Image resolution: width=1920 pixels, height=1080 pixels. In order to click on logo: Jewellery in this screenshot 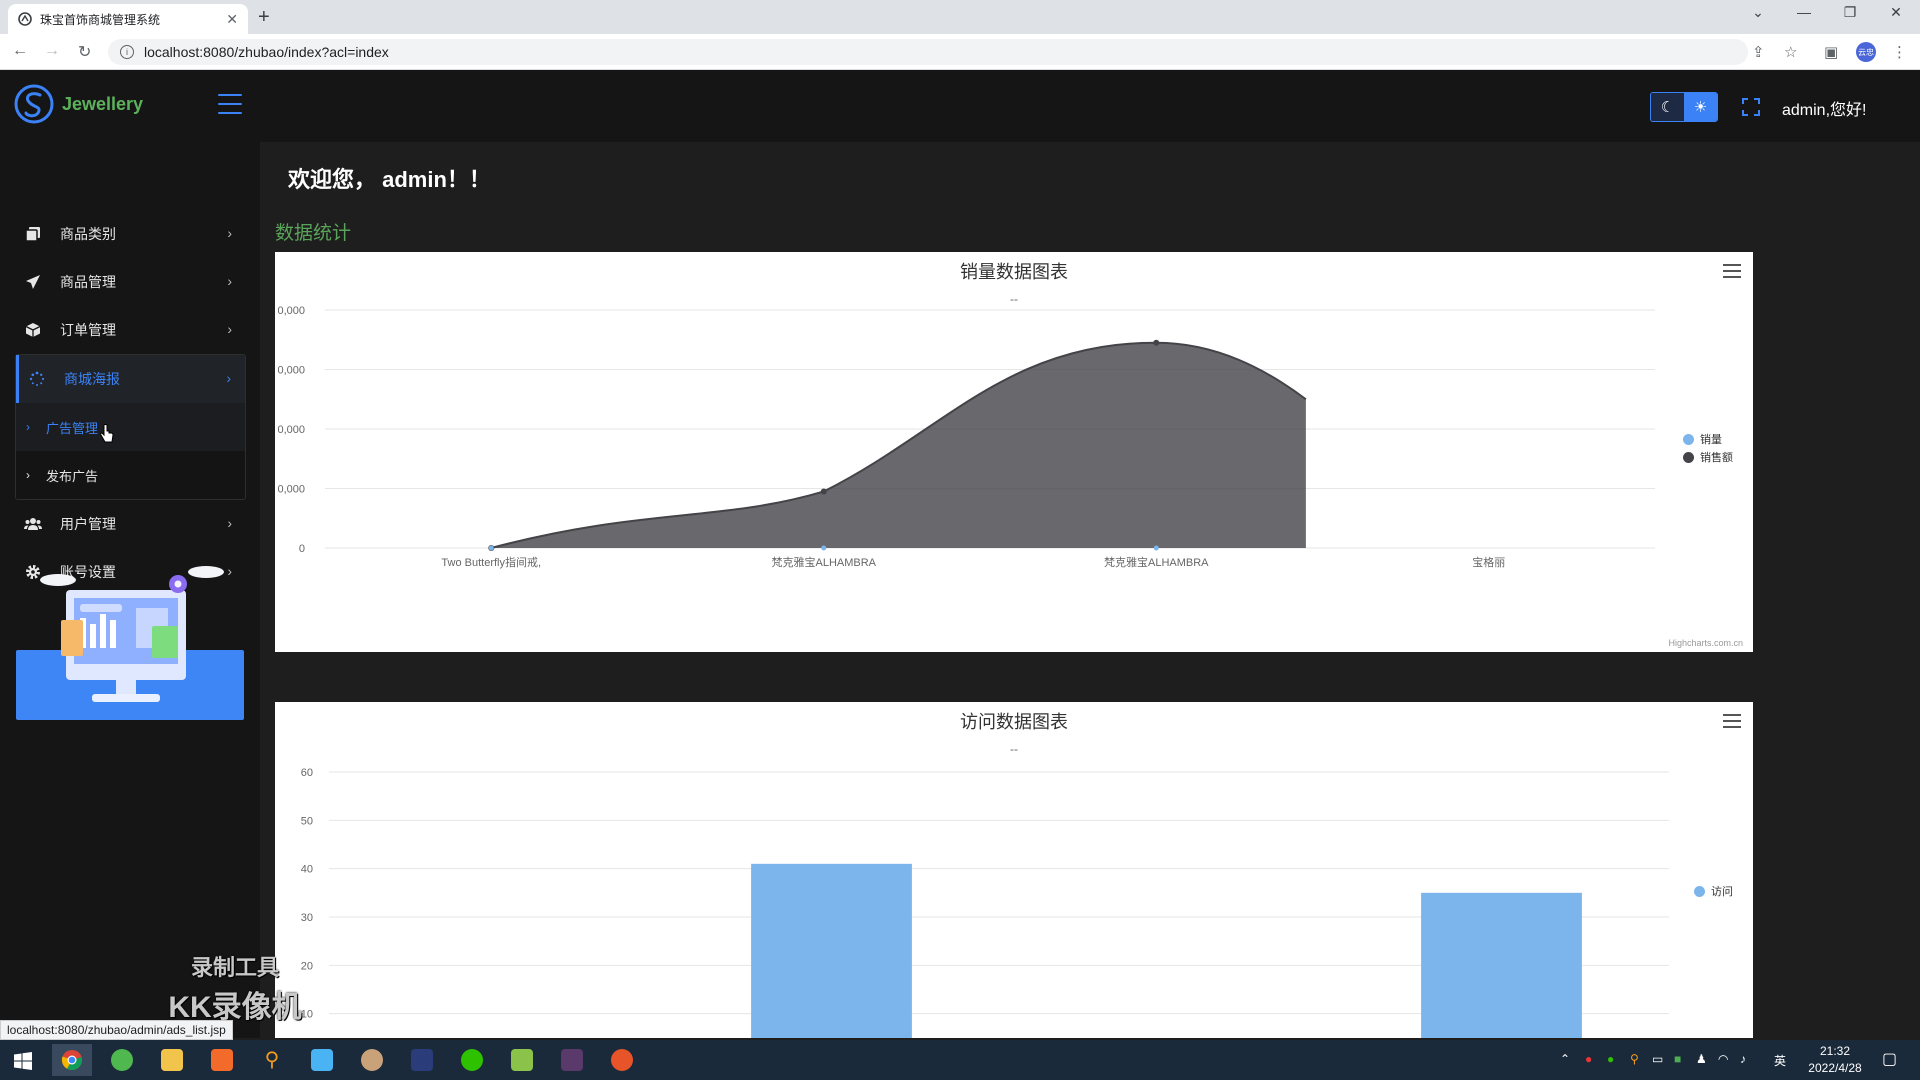, I will do `click(78, 104)`.